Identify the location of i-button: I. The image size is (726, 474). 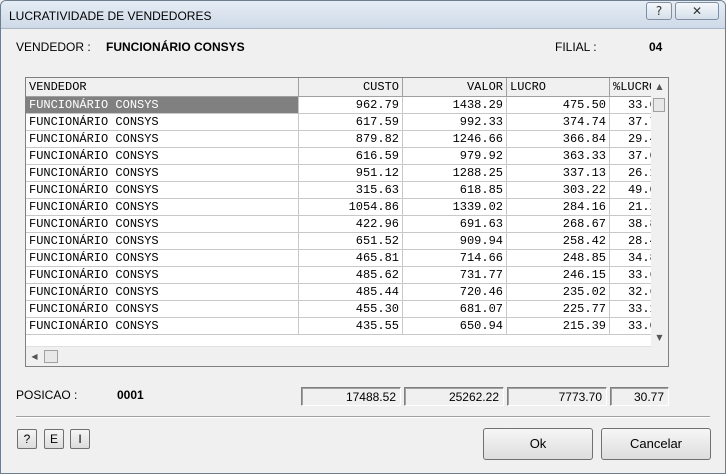
(80, 439).